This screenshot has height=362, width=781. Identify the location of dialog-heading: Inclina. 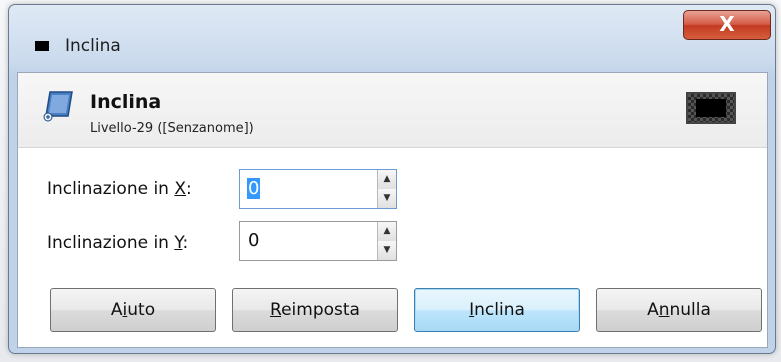
(126, 102).